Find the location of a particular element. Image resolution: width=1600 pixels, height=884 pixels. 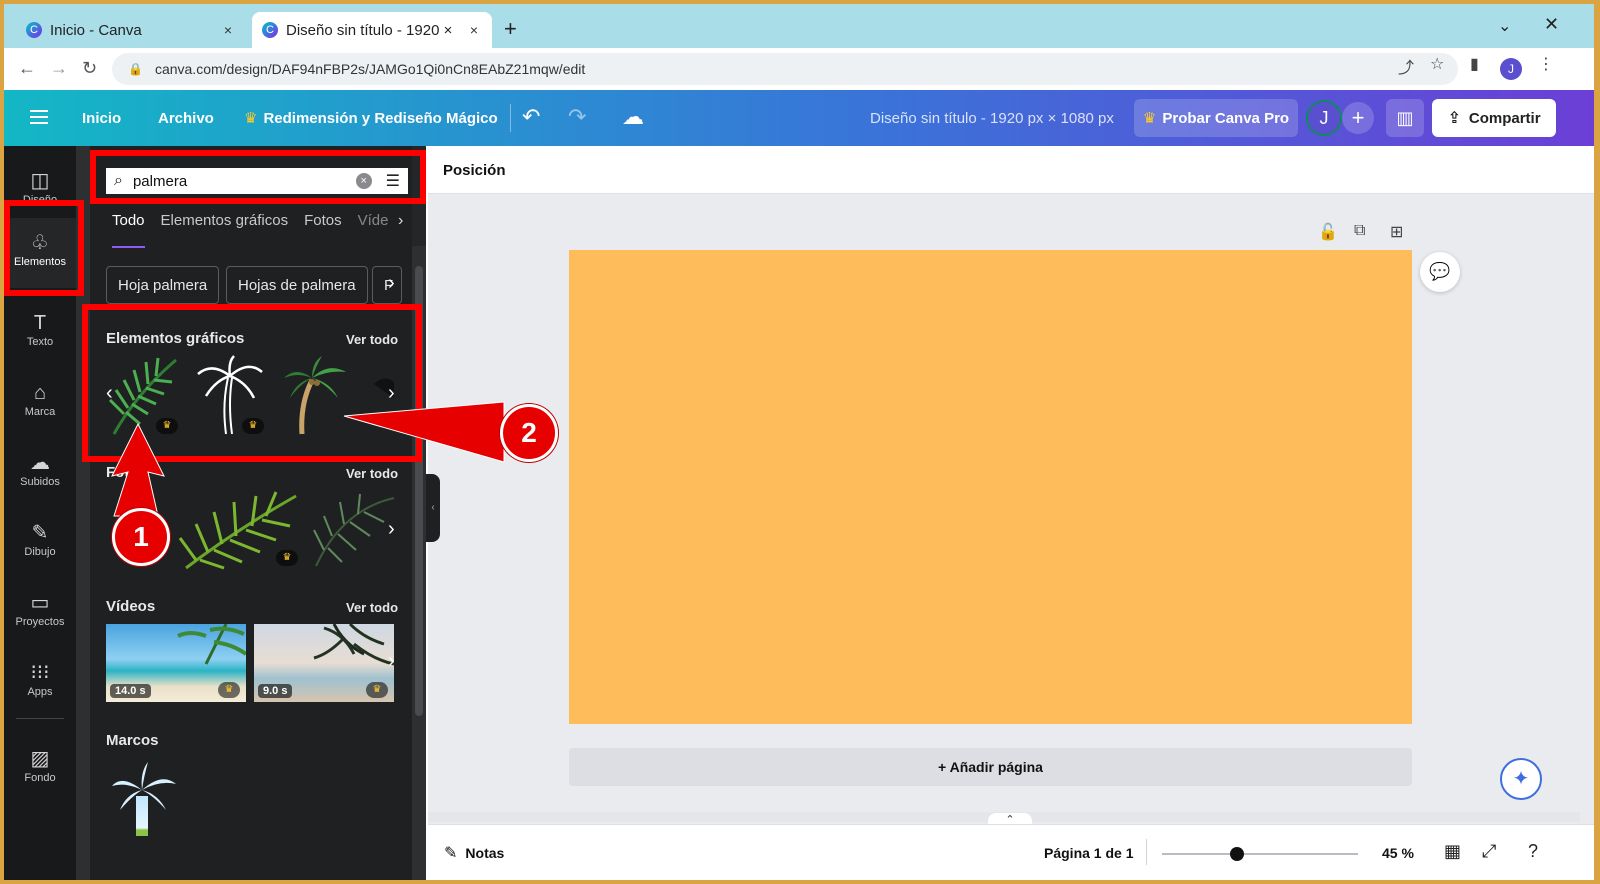

callout-1: 1 is located at coordinates (141, 537).